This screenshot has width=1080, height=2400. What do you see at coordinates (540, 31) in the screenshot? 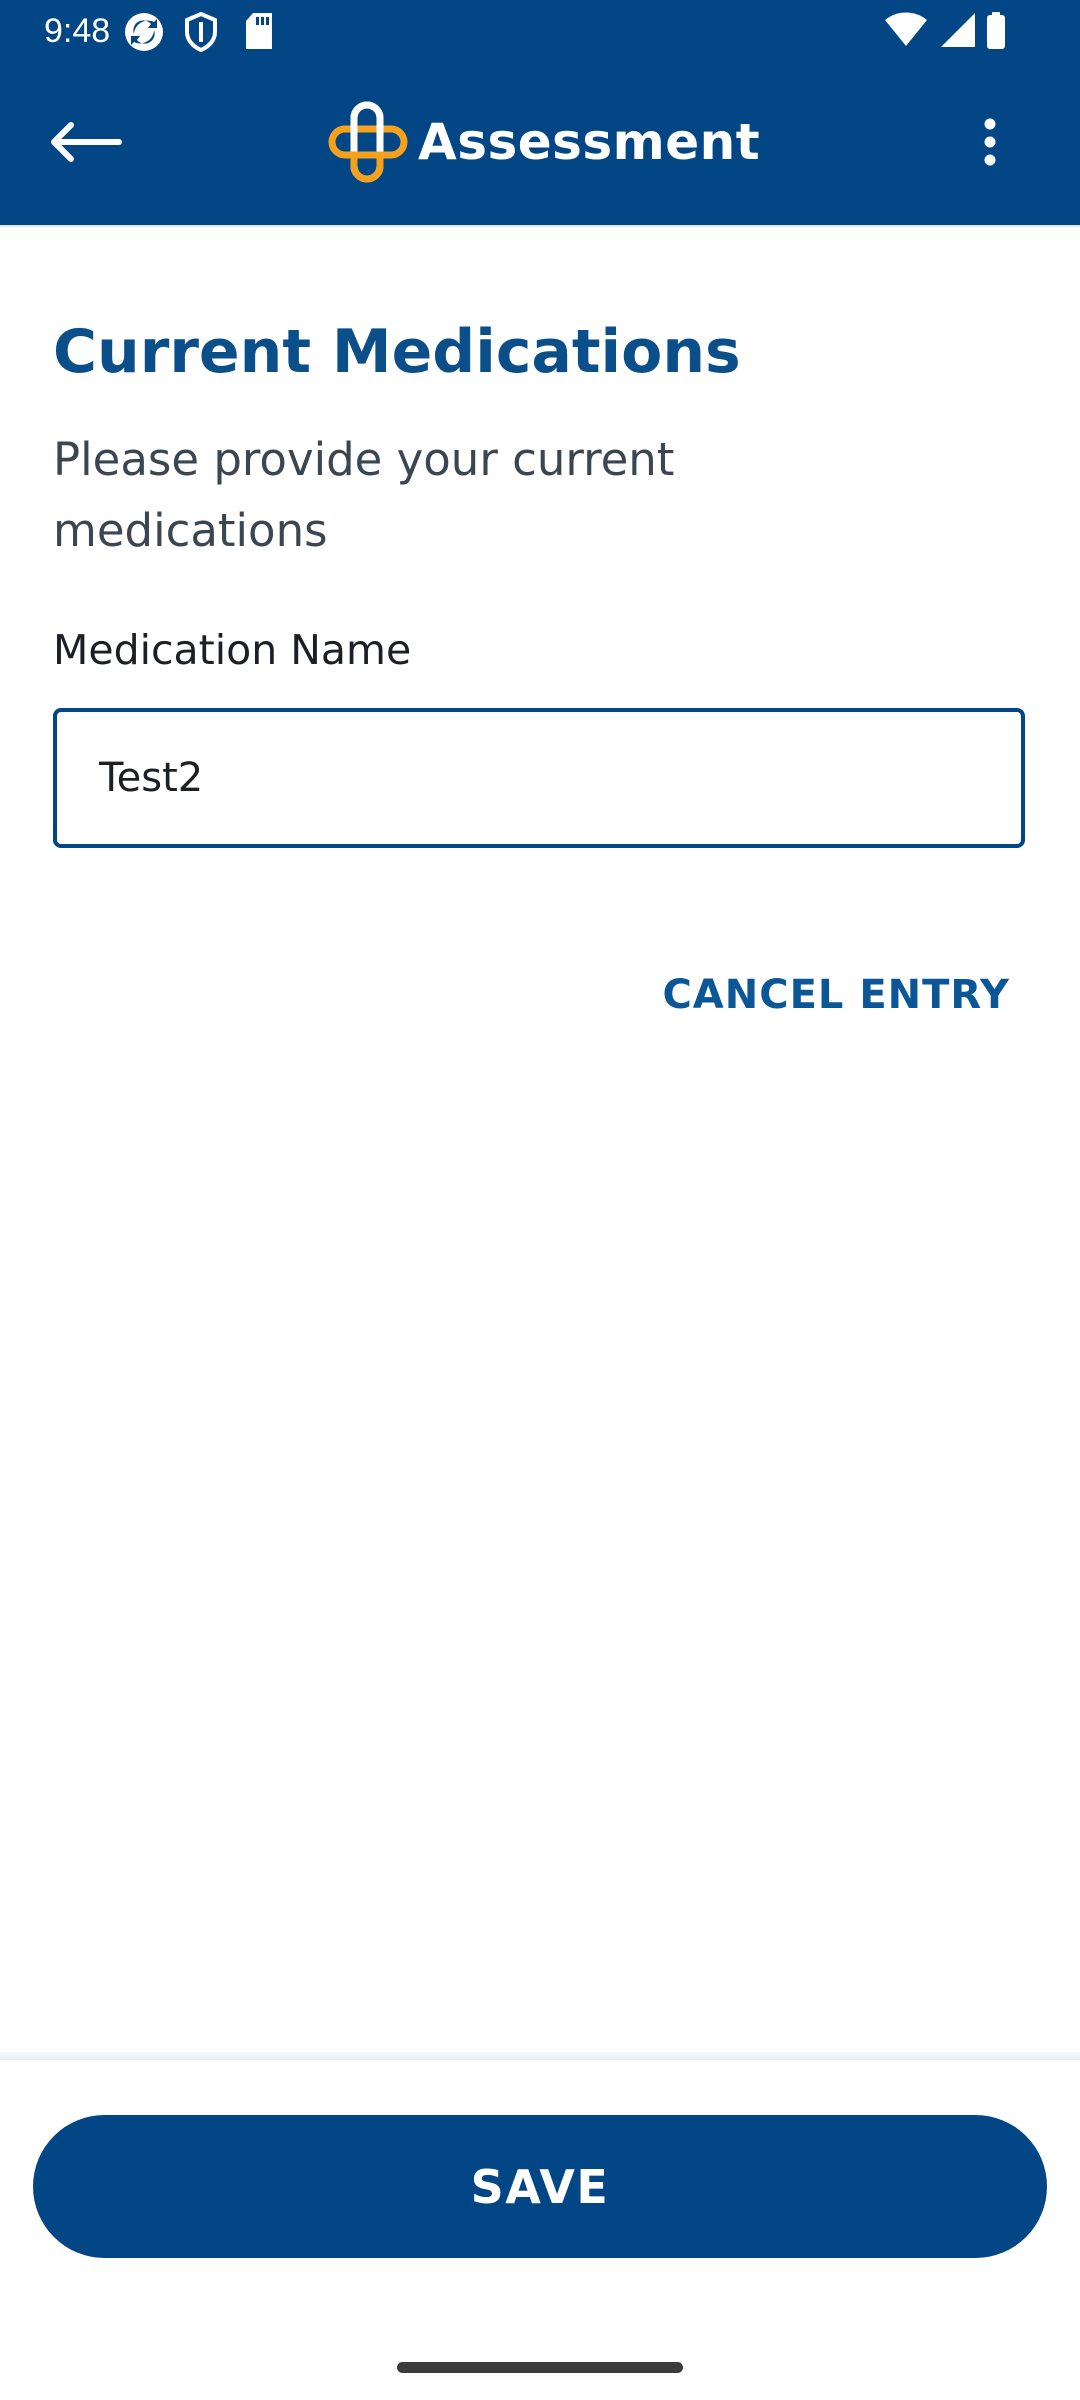
I see `status-bar: 9:48` at bounding box center [540, 31].